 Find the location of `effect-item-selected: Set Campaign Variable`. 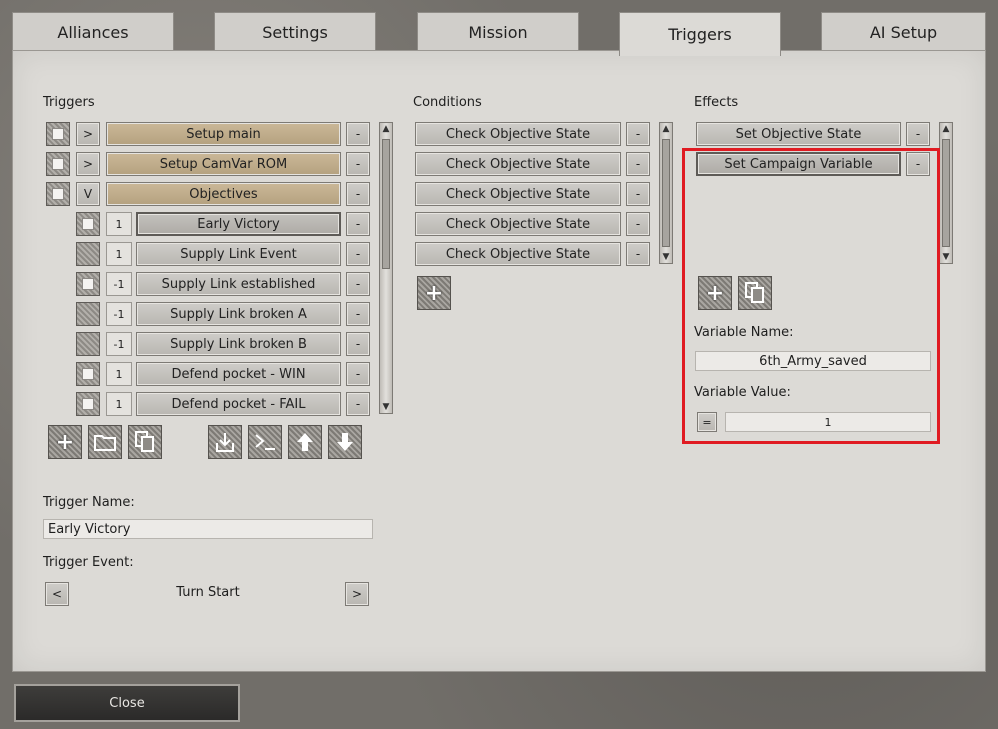

effect-item-selected: Set Campaign Variable is located at coordinates (798, 164).